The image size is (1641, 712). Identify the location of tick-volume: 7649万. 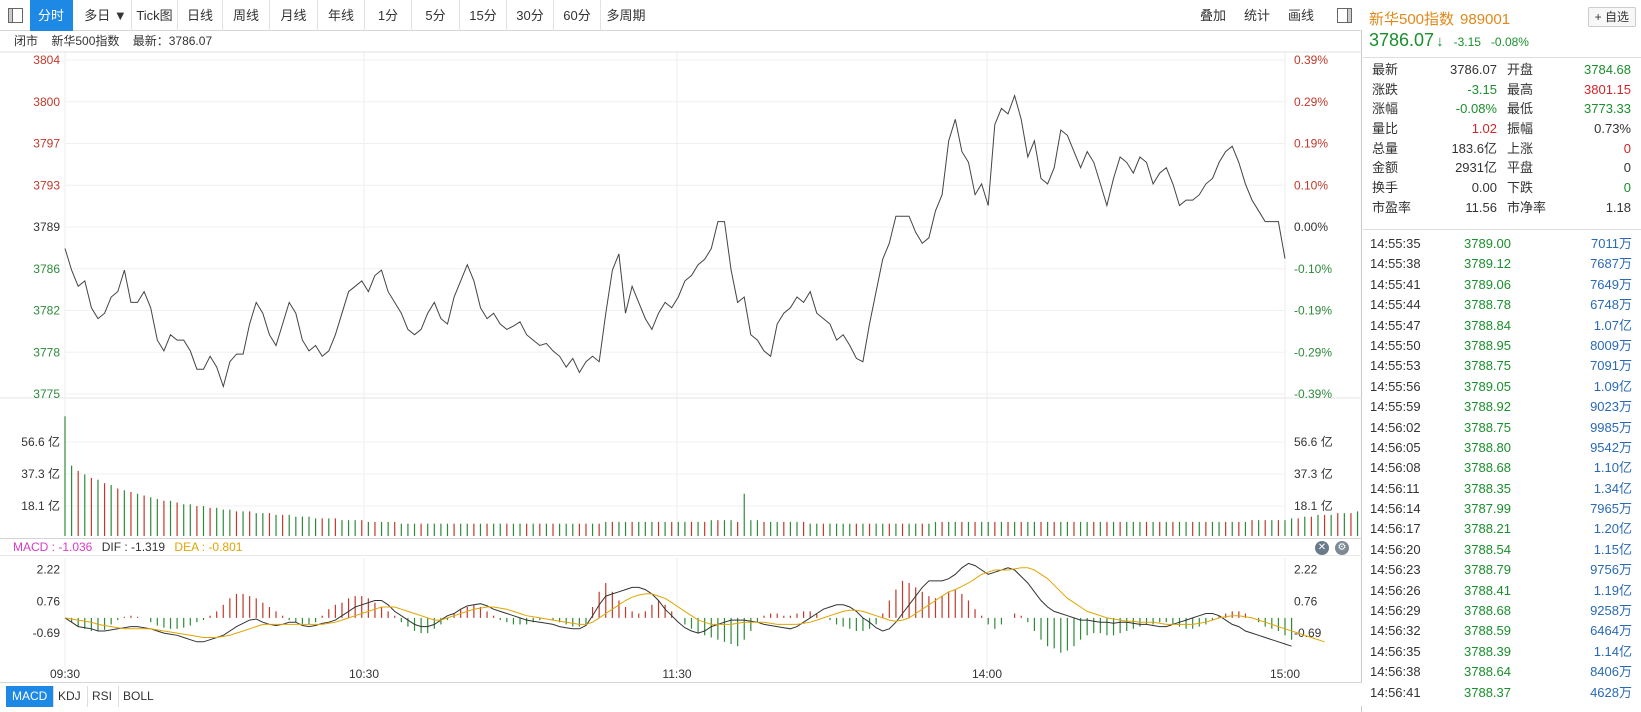
(1611, 284).